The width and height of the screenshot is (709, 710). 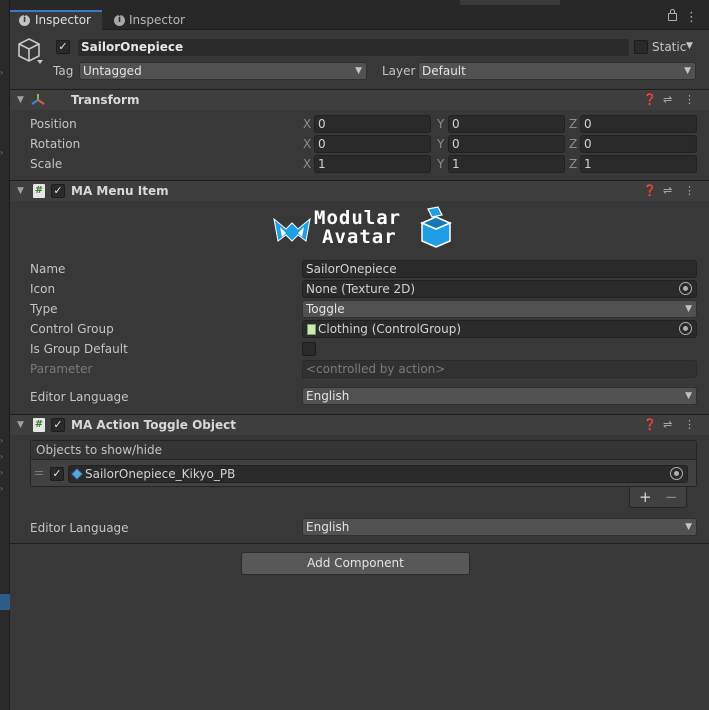 What do you see at coordinates (79, 528) in the screenshot?
I see `editor-language-label-2: Editor Language` at bounding box center [79, 528].